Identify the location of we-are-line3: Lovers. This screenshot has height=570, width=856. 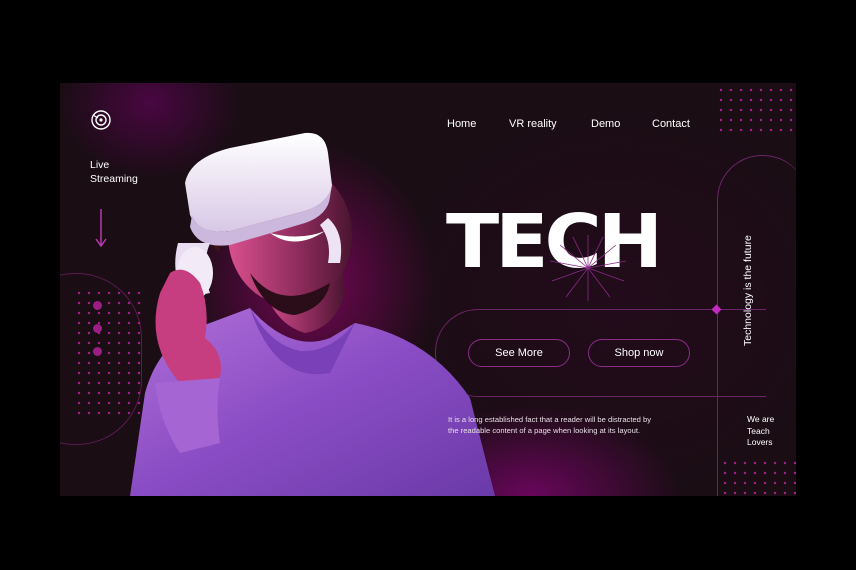
(760, 442).